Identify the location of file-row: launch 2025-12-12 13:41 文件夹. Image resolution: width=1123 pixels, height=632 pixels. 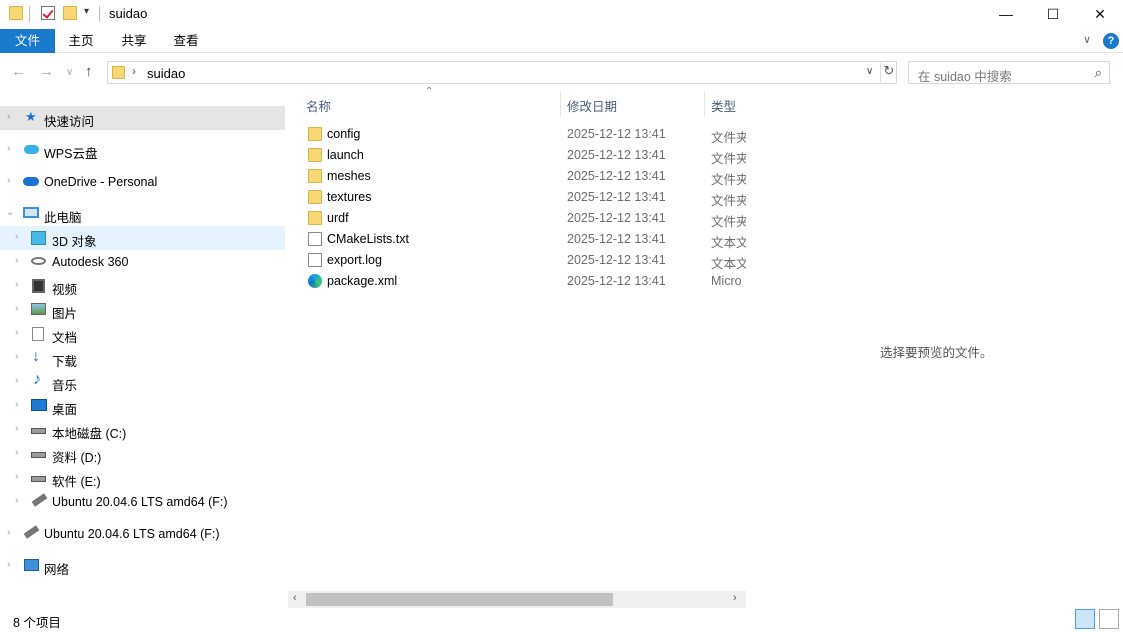
(523, 155).